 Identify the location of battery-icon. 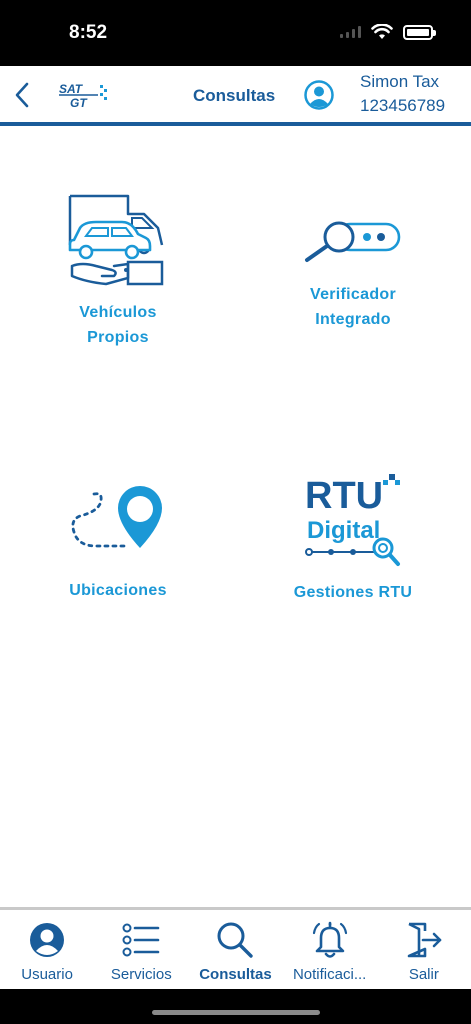
(419, 32).